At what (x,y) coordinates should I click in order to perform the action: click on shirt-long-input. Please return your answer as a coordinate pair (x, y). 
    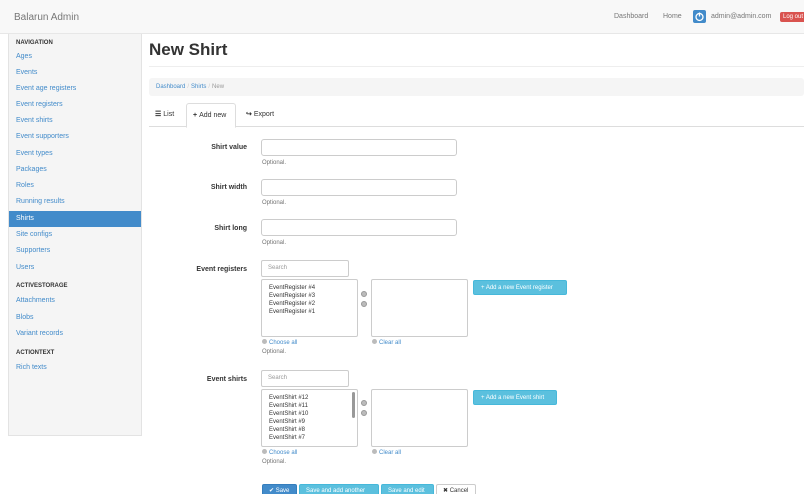
    Looking at the image, I should click on (359, 227).